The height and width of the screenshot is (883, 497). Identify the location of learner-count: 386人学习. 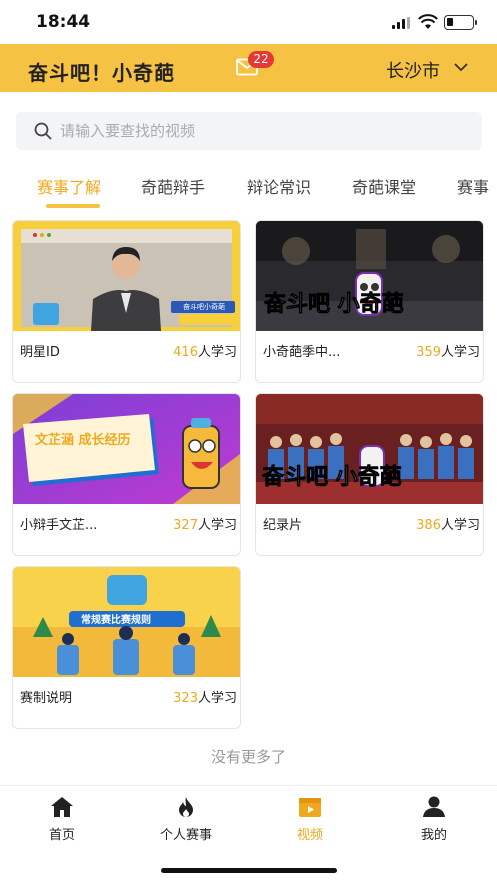
(448, 525).